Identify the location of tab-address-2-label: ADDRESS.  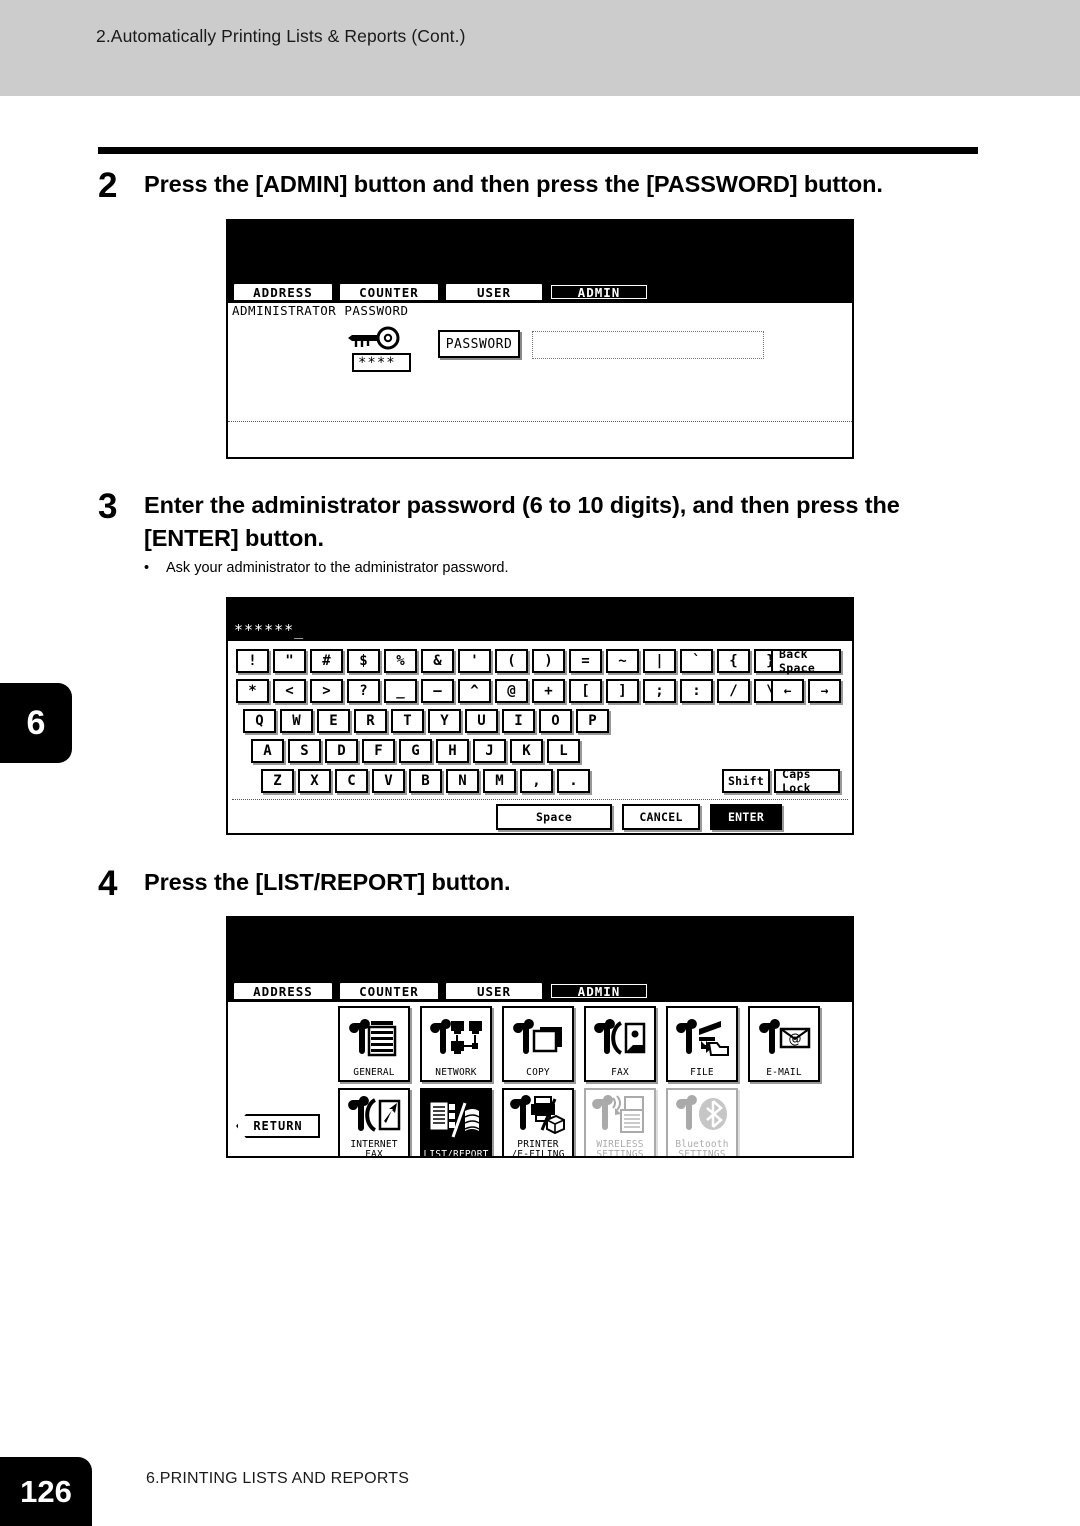
(283, 991).